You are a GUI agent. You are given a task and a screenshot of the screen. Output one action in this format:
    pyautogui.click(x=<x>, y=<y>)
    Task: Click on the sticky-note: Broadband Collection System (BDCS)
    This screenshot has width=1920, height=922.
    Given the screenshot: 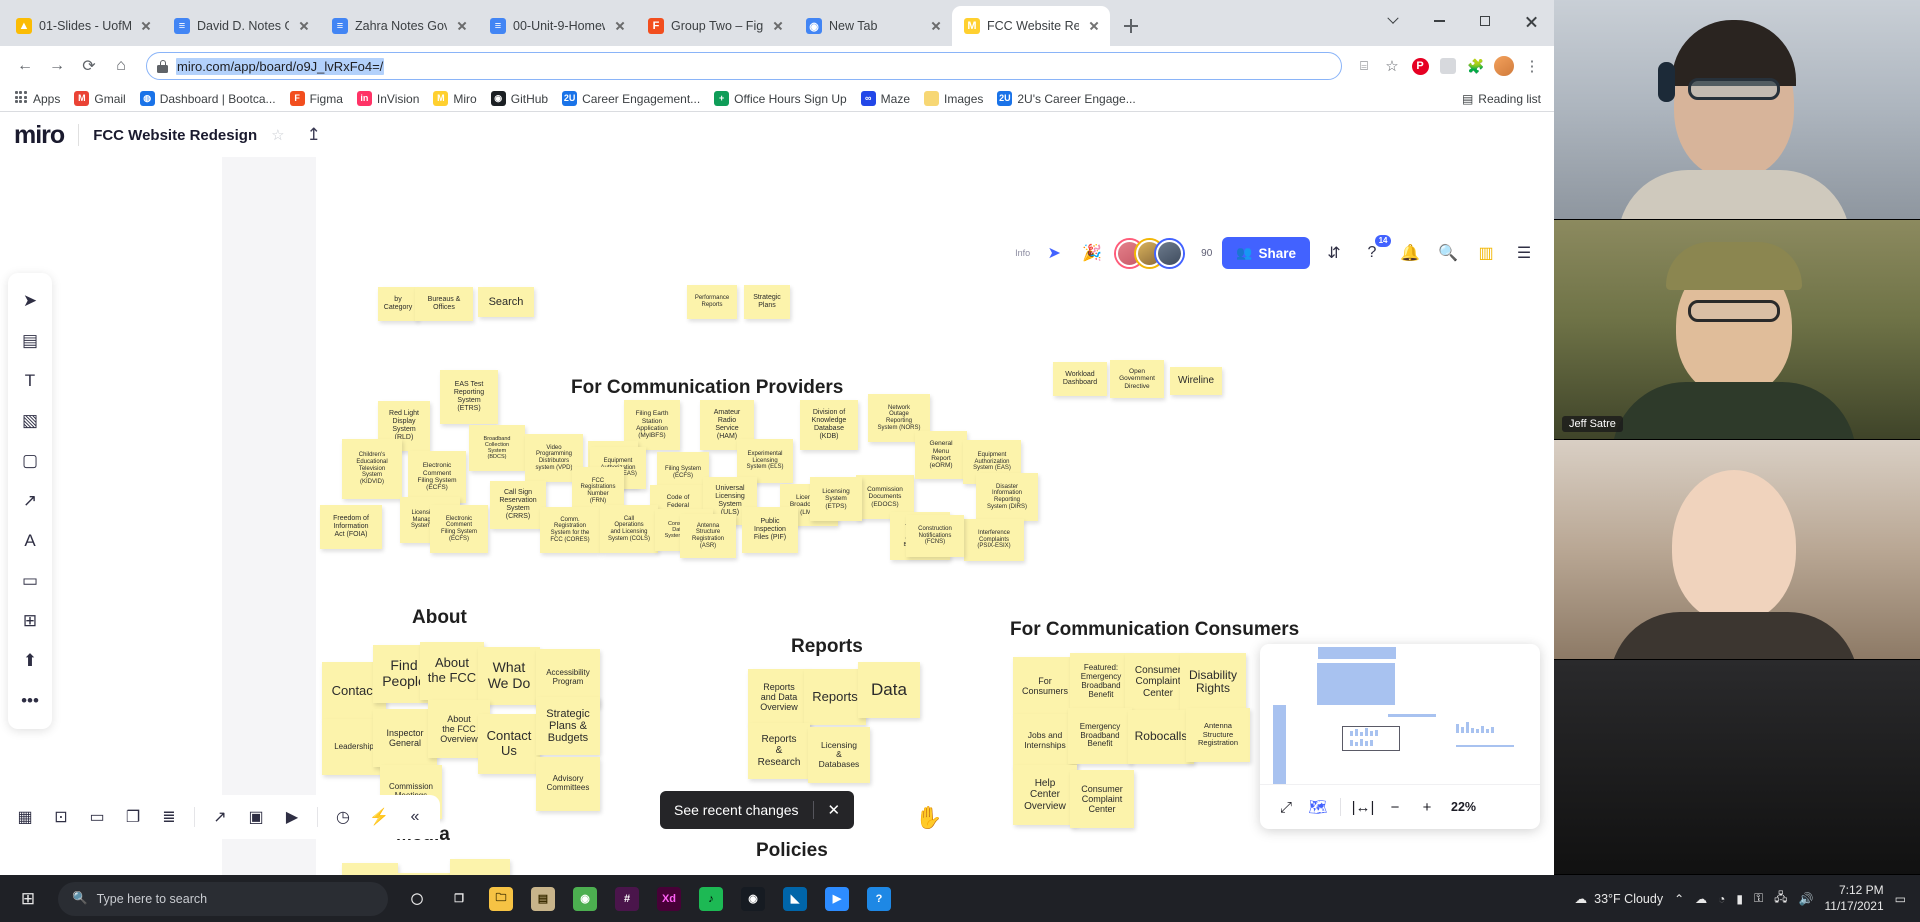 What is the action you would take?
    pyautogui.click(x=497, y=448)
    